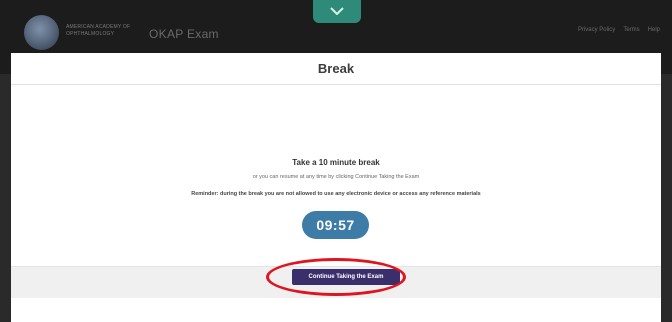 Image resolution: width=672 pixels, height=322 pixels. Describe the element at coordinates (5, 198) in the screenshot. I see `page-backdrop-left` at that location.